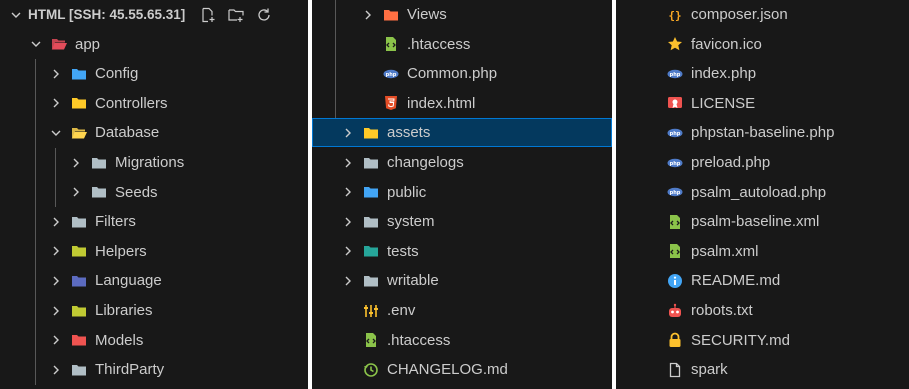  I want to click on tree-folder-public: public, so click(462, 192).